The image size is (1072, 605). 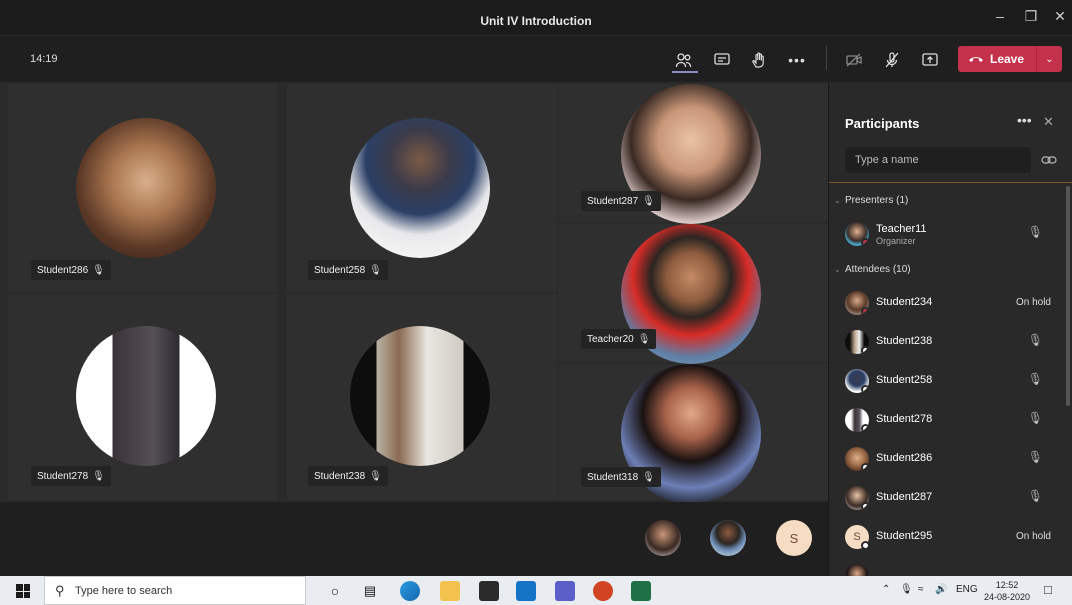 I want to click on leave-label: Leave, so click(x=1007, y=59).